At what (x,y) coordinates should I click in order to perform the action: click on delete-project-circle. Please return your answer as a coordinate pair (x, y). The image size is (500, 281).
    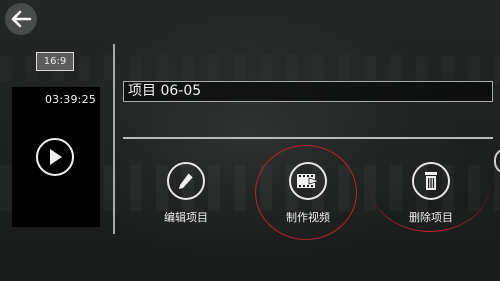
    Looking at the image, I should click on (431, 181).